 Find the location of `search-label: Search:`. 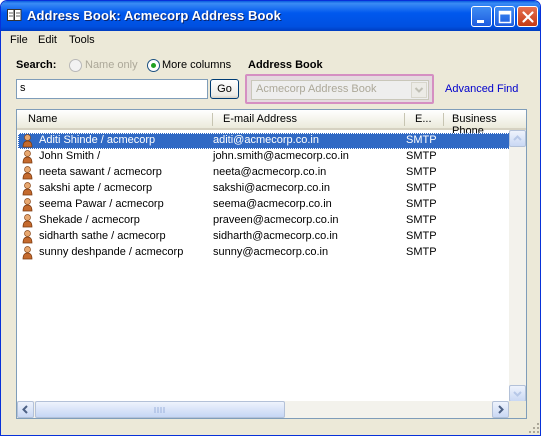

search-label: Search: is located at coordinates (36, 65).